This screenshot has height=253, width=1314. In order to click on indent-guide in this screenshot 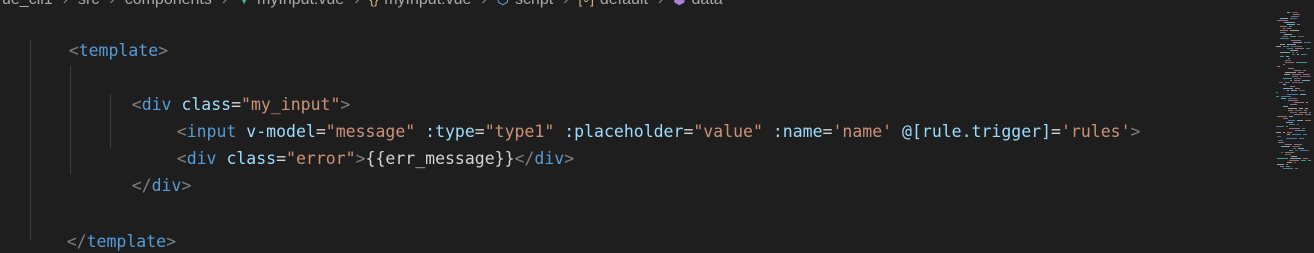, I will do `click(70, 120)`.